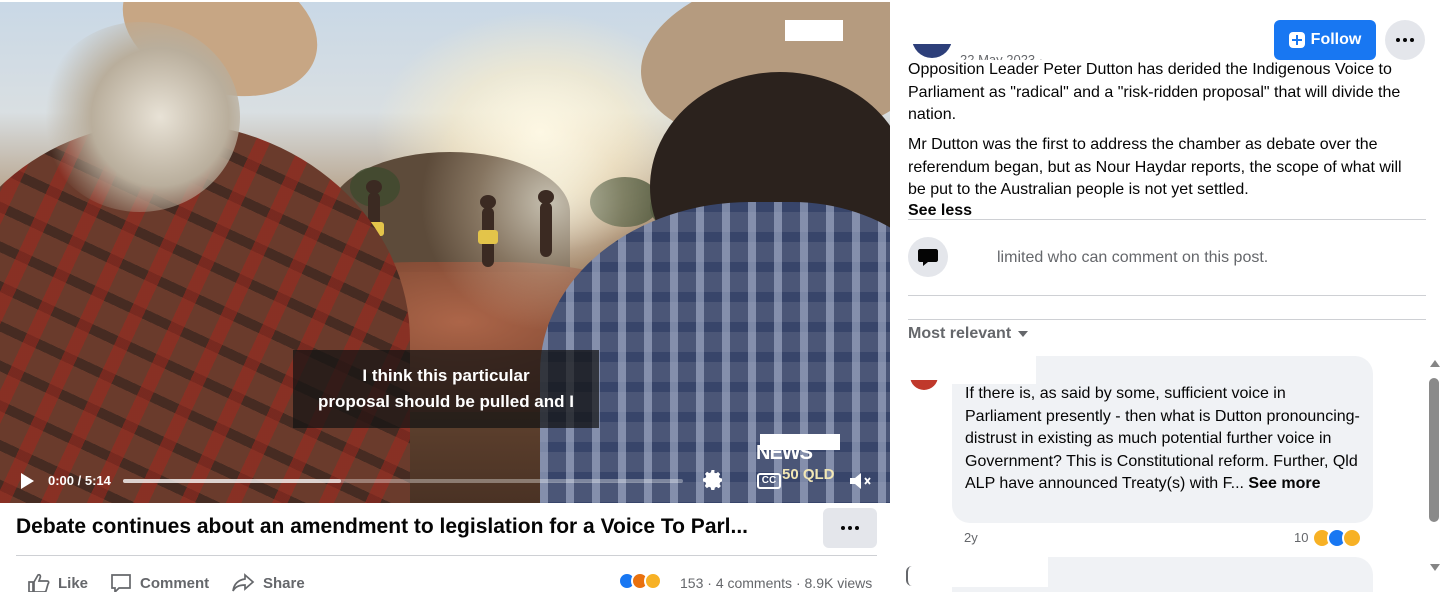  I want to click on comment-limited-notice: limited who can comment on this post., so click(1133, 257).